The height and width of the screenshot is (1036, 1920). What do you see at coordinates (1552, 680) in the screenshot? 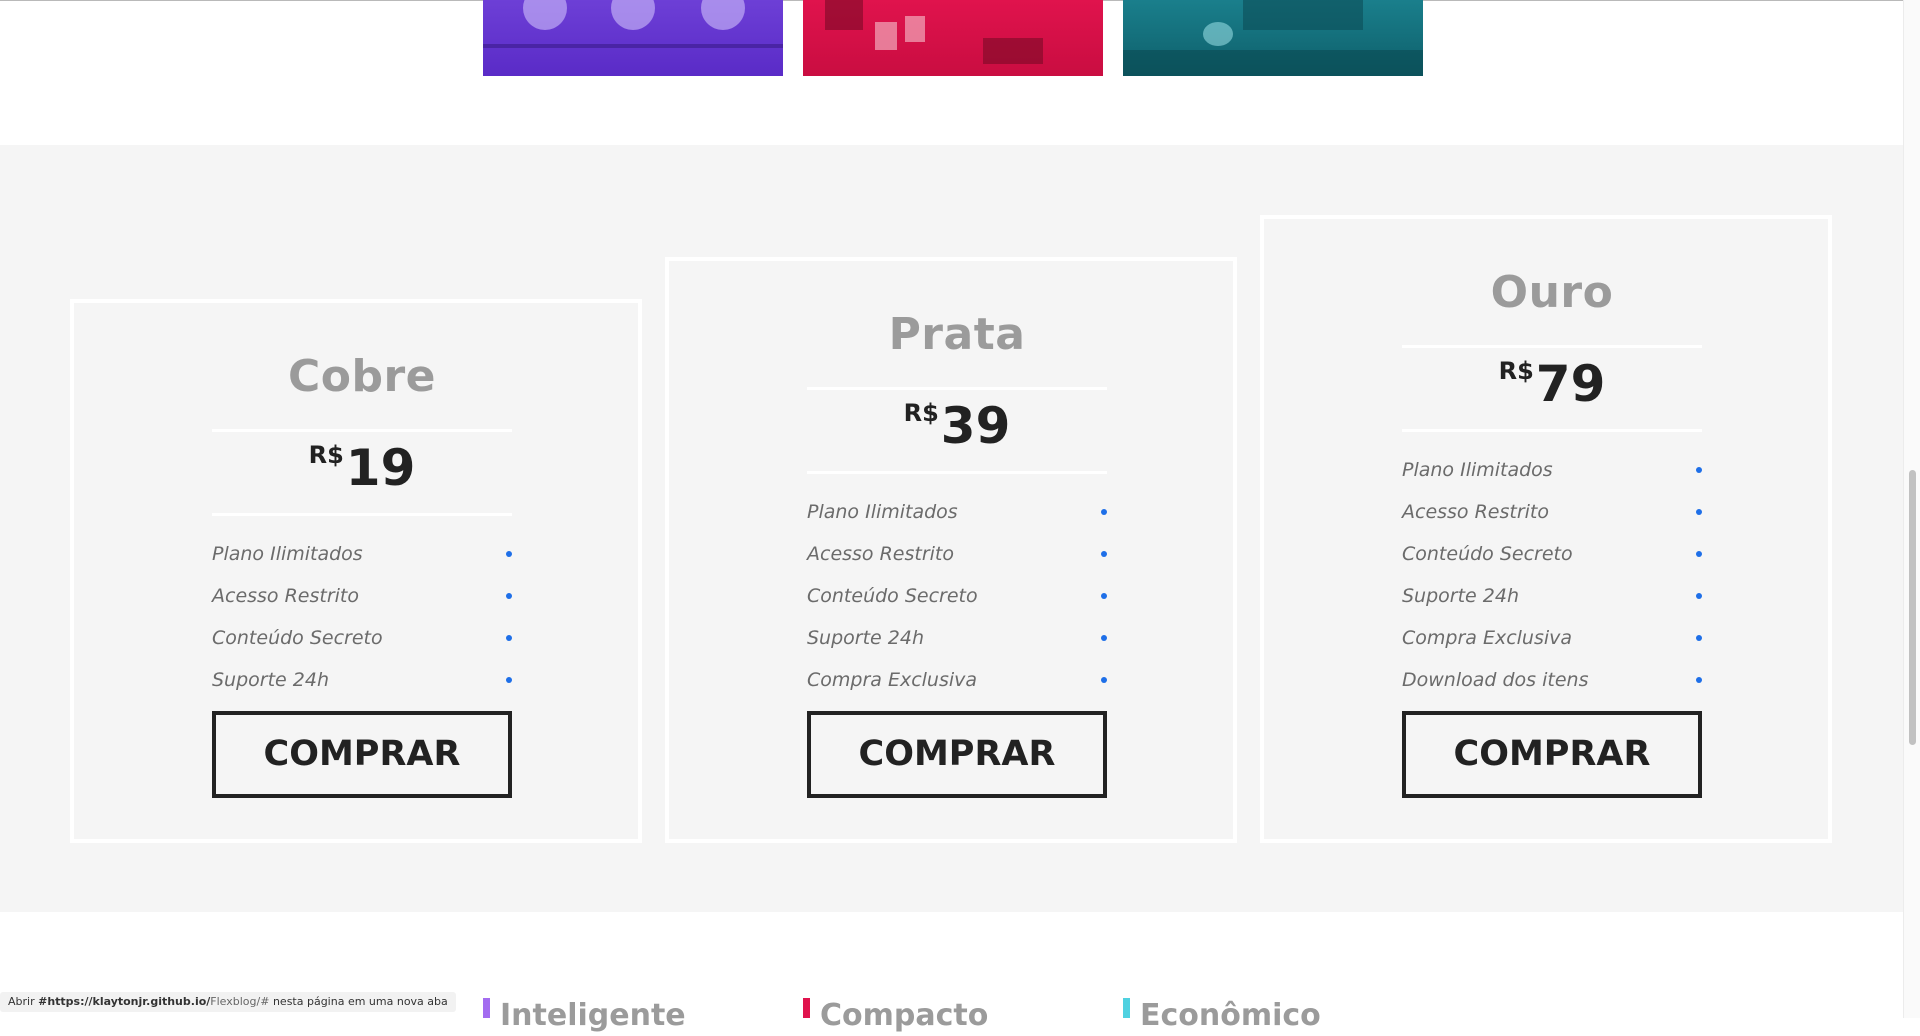
I see `feature-item: Download dos itens` at bounding box center [1552, 680].